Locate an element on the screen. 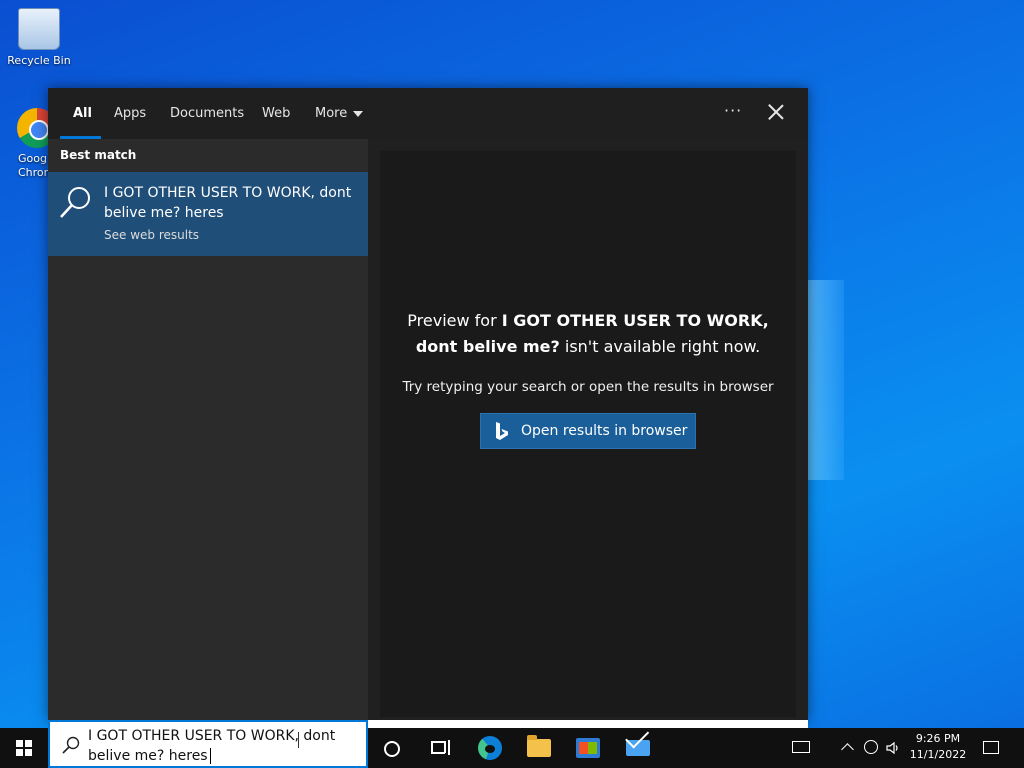 Image resolution: width=1024 pixels, height=768 pixels. tab-more: More is located at coordinates (339, 113).